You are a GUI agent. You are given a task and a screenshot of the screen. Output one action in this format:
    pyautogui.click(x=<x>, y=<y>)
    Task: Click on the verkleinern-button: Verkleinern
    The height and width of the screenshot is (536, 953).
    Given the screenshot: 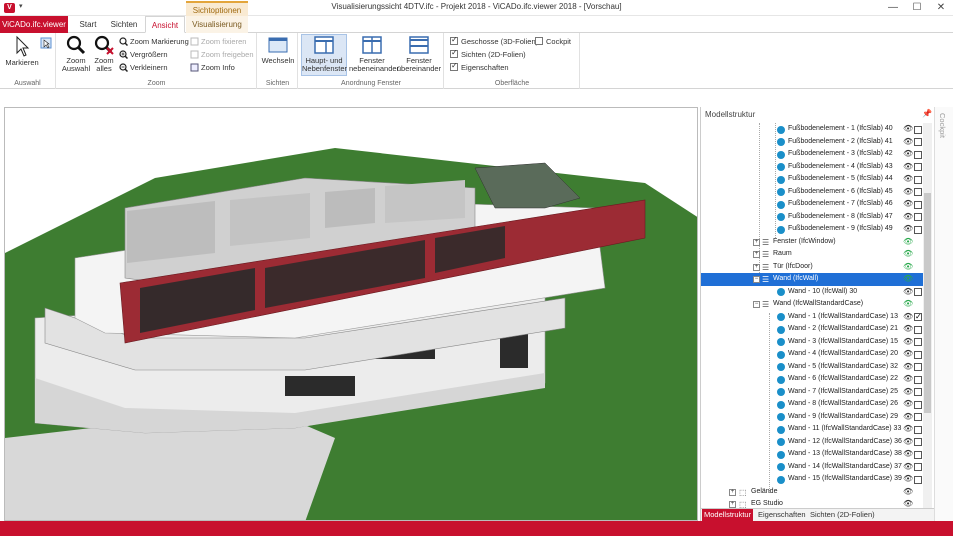 What is the action you would take?
    pyautogui.click(x=143, y=68)
    